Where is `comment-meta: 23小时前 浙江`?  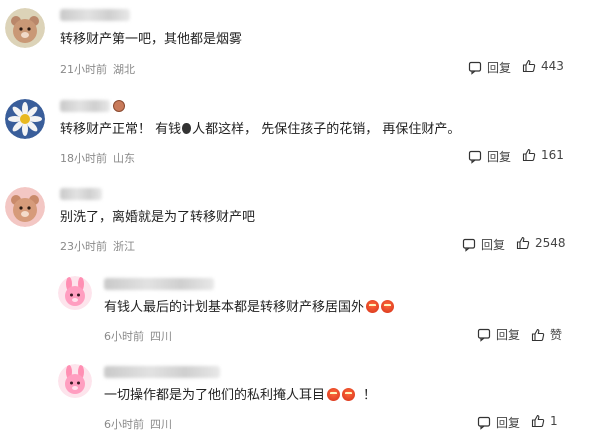 comment-meta: 23小时前 浙江 is located at coordinates (97, 246).